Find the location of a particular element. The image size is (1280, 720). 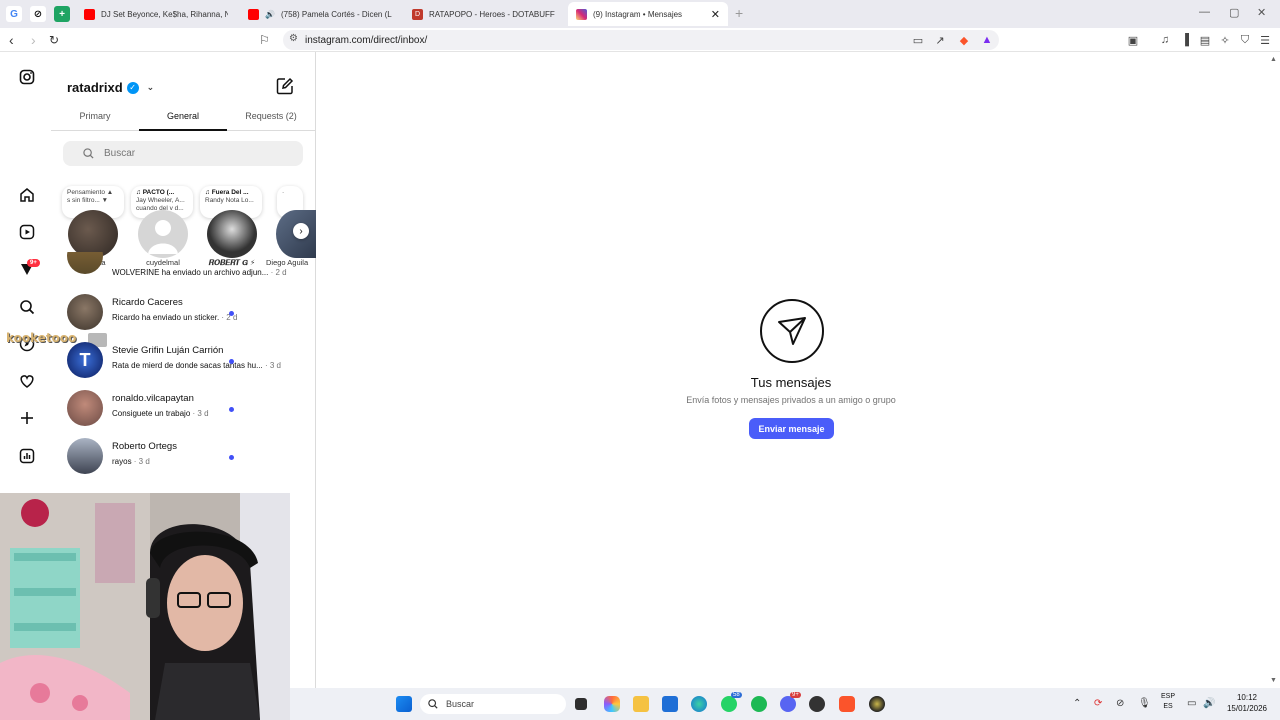

sync-icon: ⟳ is located at coordinates (1098, 703).